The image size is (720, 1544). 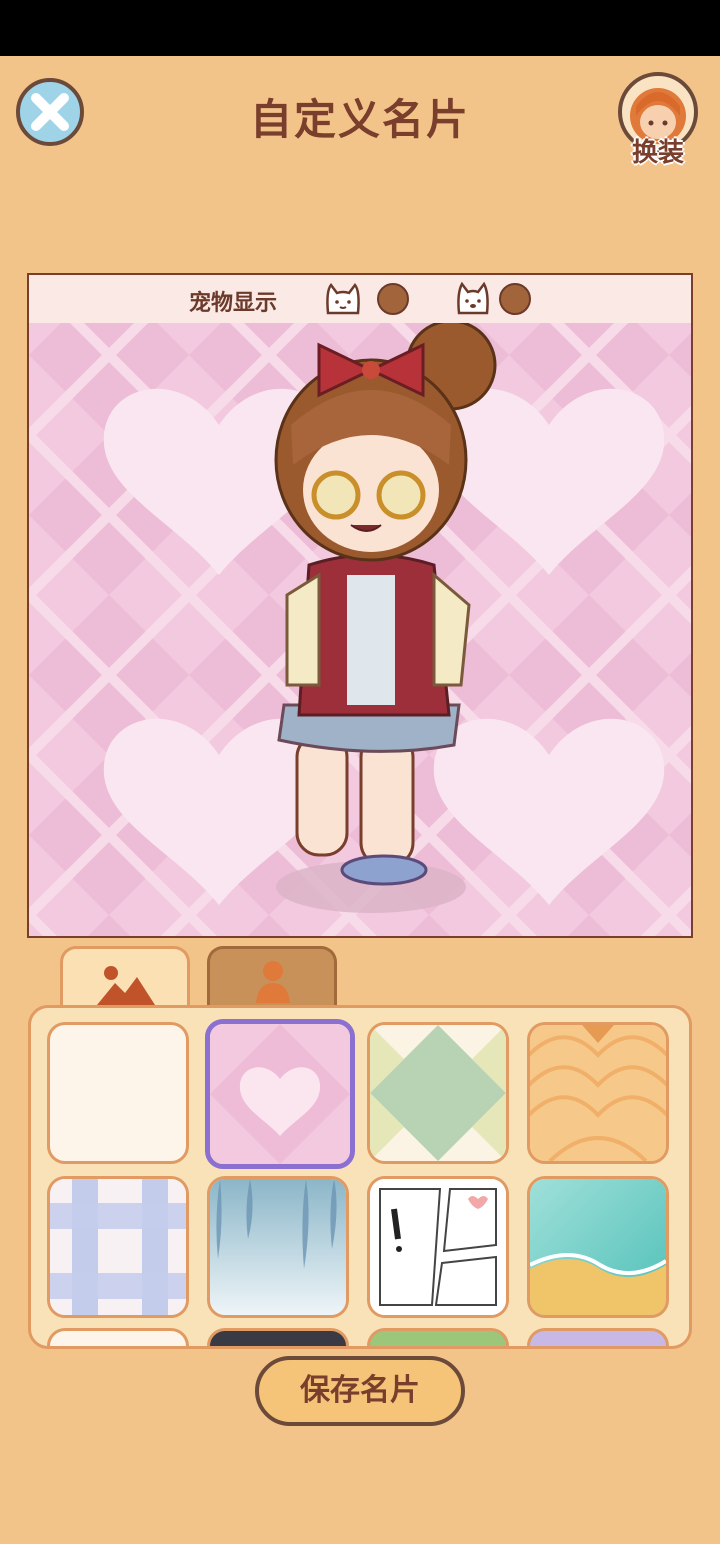 I want to click on tab-background, so click(x=125, y=978).